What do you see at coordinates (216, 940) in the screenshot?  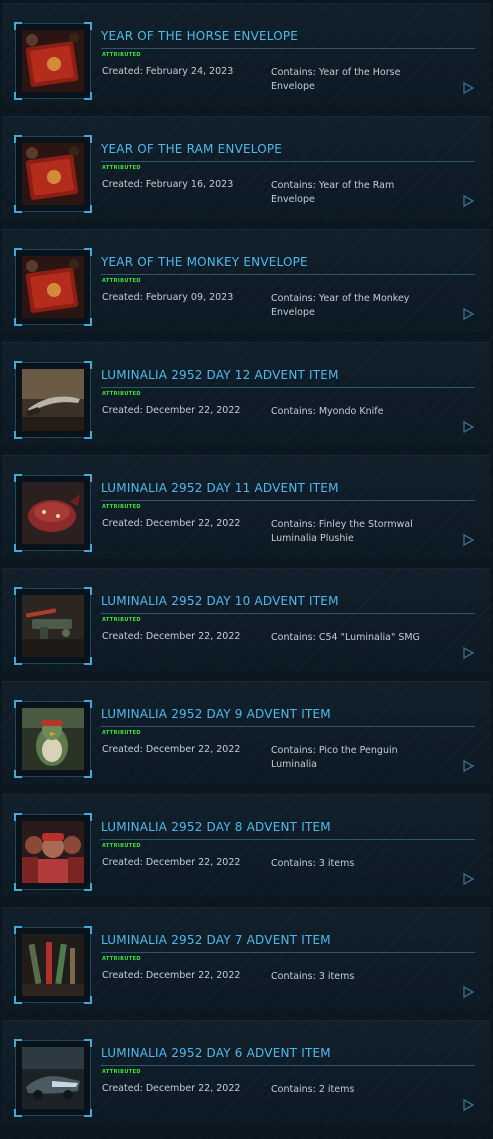 I see `item-title: LUMINALIA 2952 DAY 7 ADVENT ITEM` at bounding box center [216, 940].